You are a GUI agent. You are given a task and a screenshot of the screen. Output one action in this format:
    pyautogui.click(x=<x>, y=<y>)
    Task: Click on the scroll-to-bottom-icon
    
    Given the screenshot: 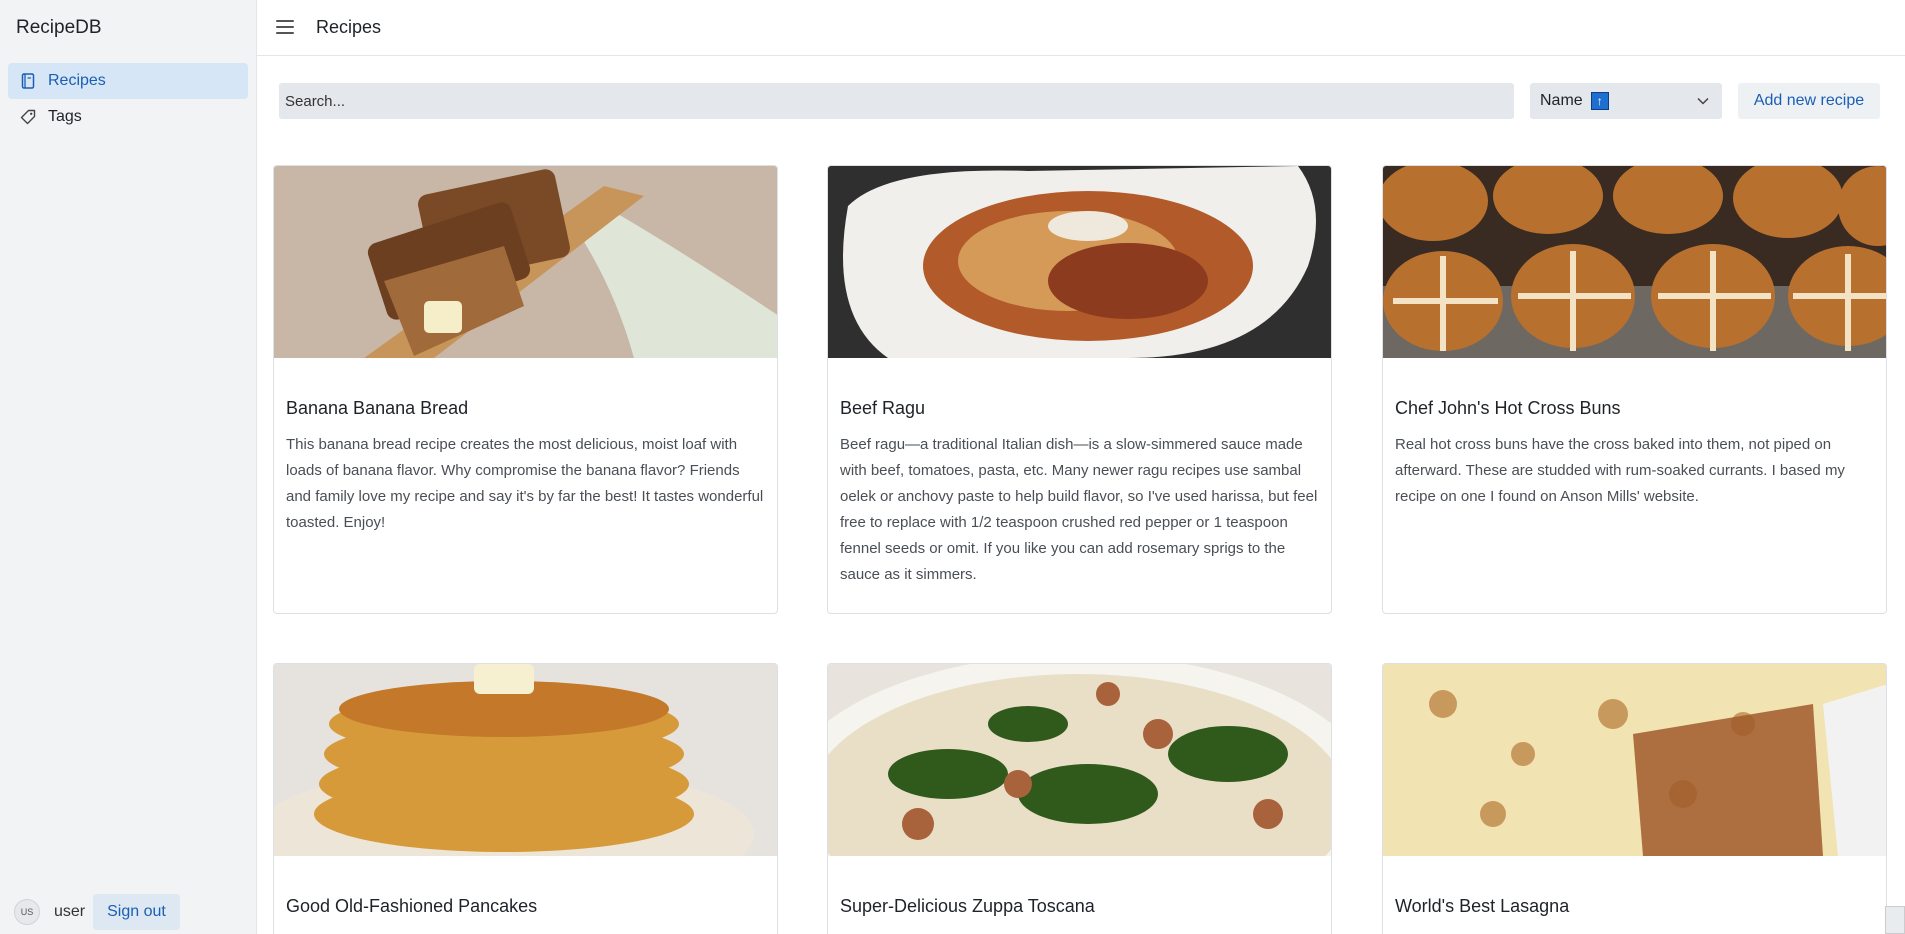 What is the action you would take?
    pyautogui.click(x=1895, y=920)
    